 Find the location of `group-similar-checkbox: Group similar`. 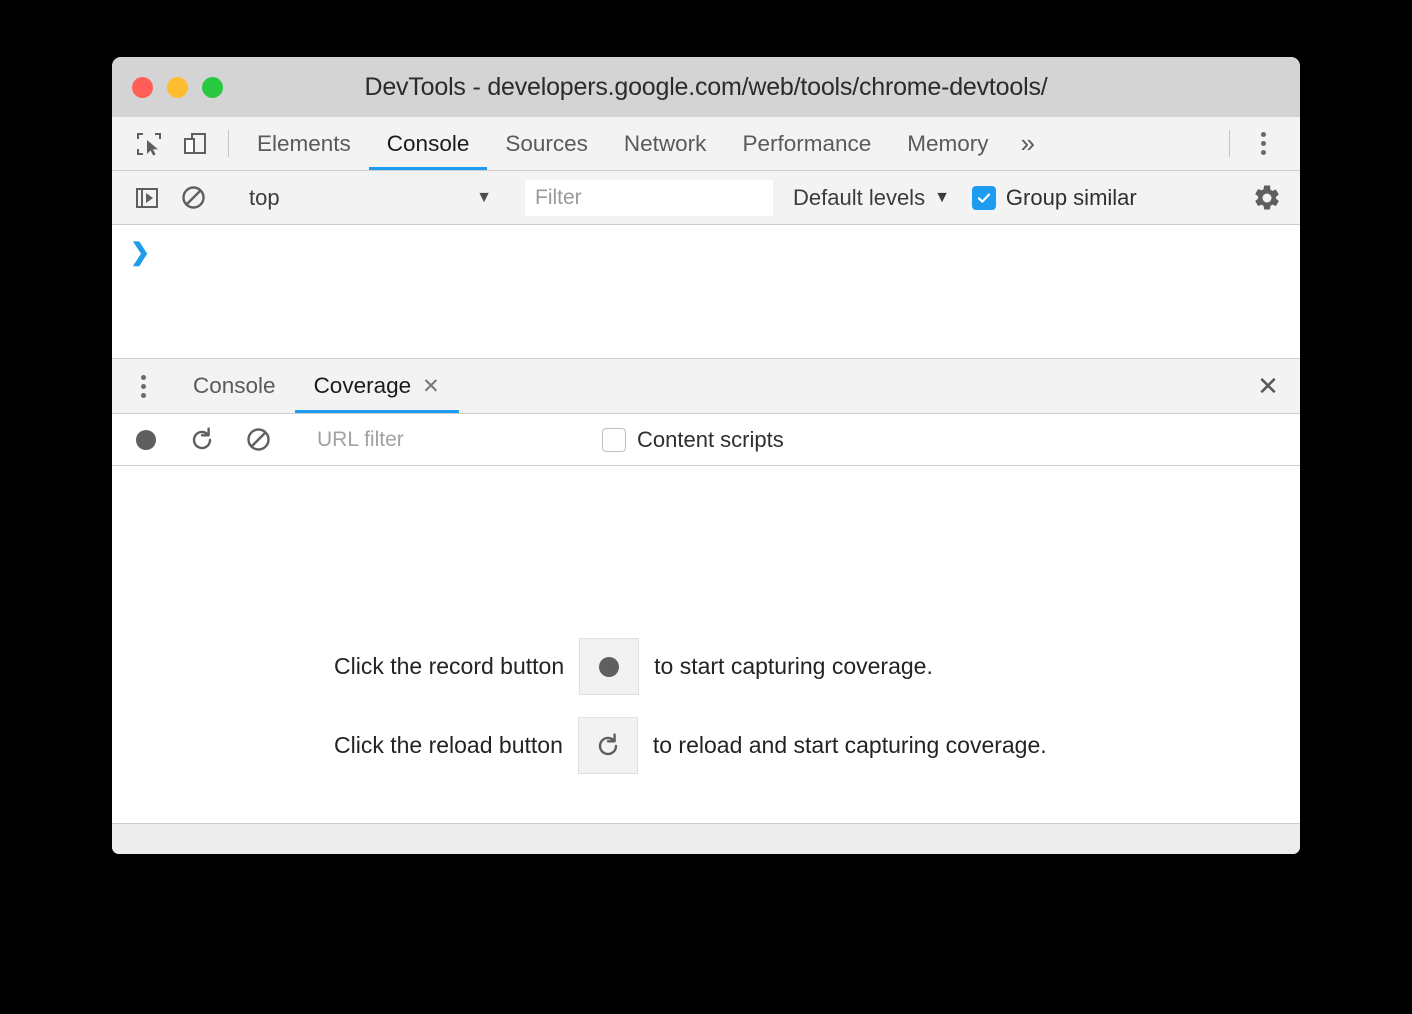

group-similar-checkbox: Group similar is located at coordinates (1054, 197).